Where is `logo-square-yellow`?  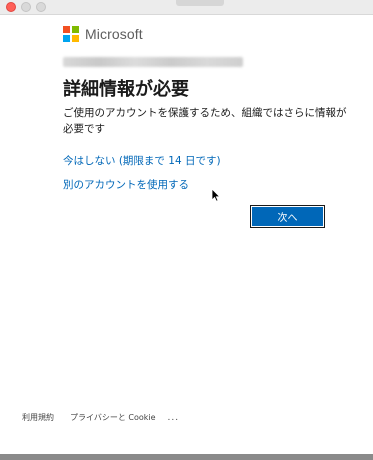 logo-square-yellow is located at coordinates (75, 38).